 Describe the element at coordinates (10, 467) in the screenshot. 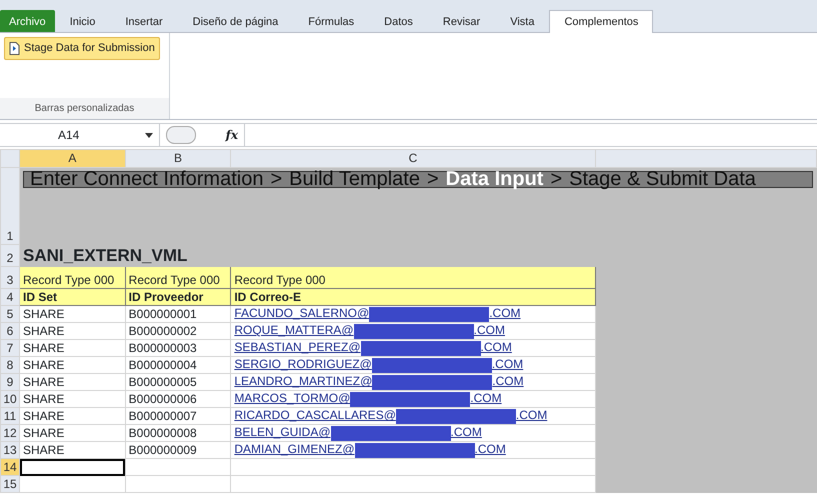

I see `row-header: 14` at that location.